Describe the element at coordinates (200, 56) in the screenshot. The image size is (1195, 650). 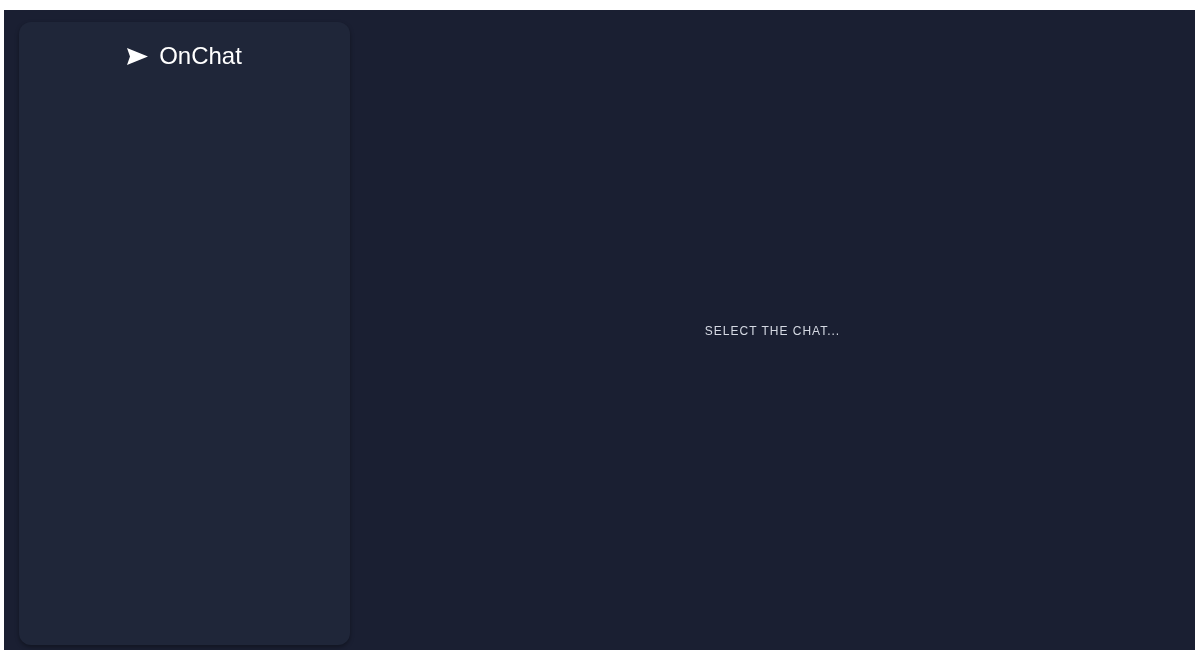
I see `app-title: OnChat` at that location.